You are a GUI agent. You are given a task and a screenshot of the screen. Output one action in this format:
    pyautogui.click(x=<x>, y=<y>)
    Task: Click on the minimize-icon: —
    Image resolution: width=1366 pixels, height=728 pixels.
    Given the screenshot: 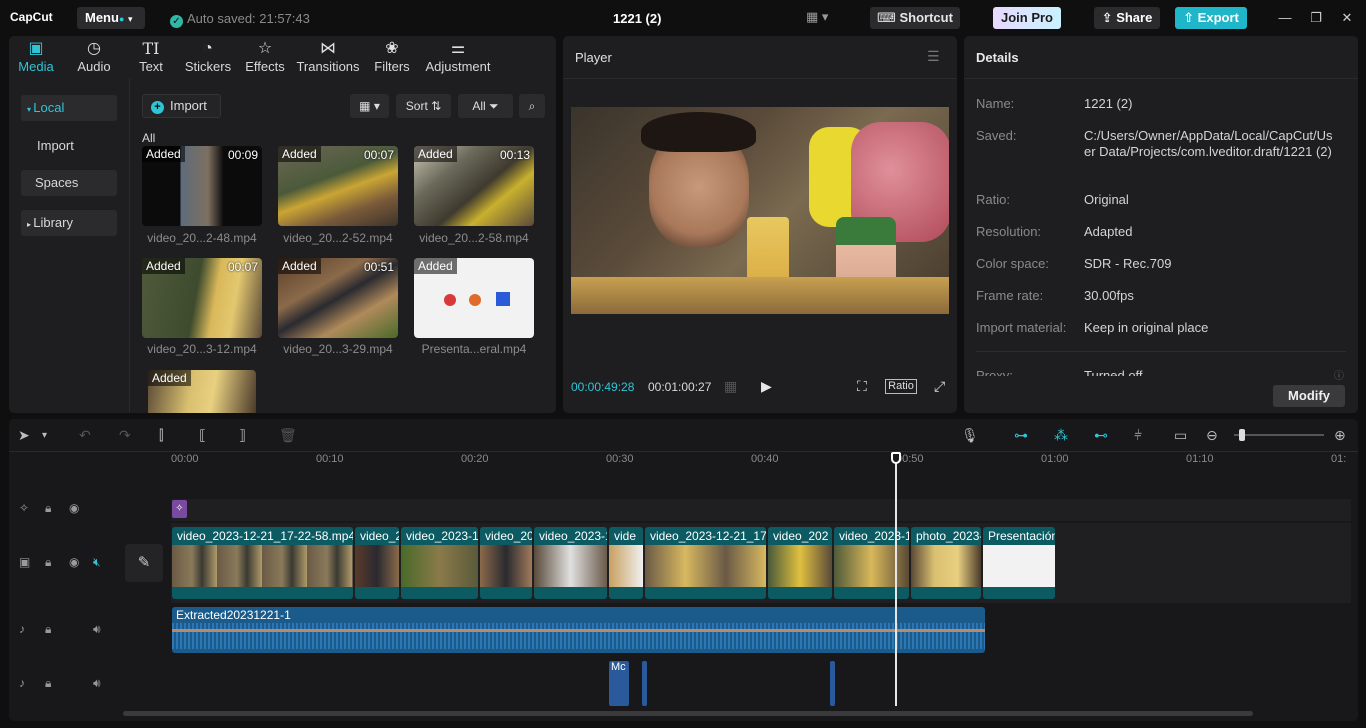 What is the action you would take?
    pyautogui.click(x=1285, y=18)
    